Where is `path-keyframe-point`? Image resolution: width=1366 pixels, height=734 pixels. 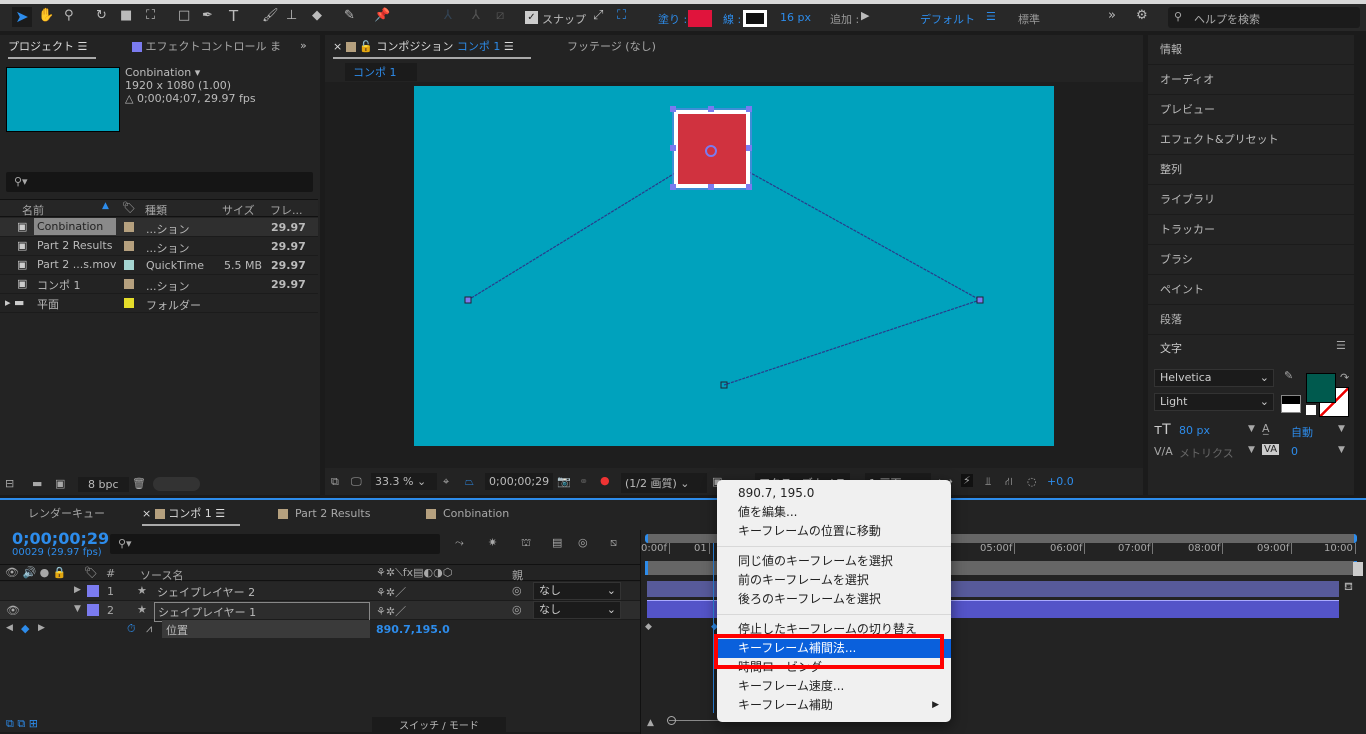
path-keyframe-point is located at coordinates (468, 300).